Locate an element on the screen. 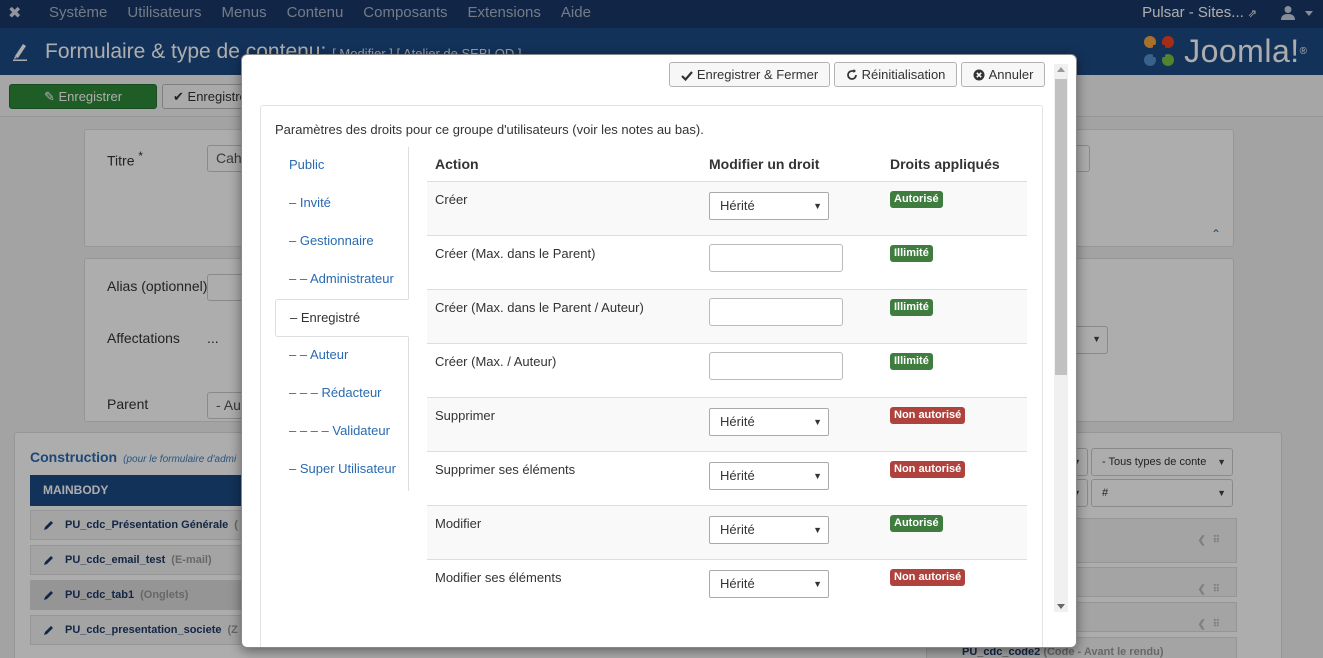 Image resolution: width=1323 pixels, height=658 pixels. action-label: Créer (Max. / Auteur) is located at coordinates (496, 361).